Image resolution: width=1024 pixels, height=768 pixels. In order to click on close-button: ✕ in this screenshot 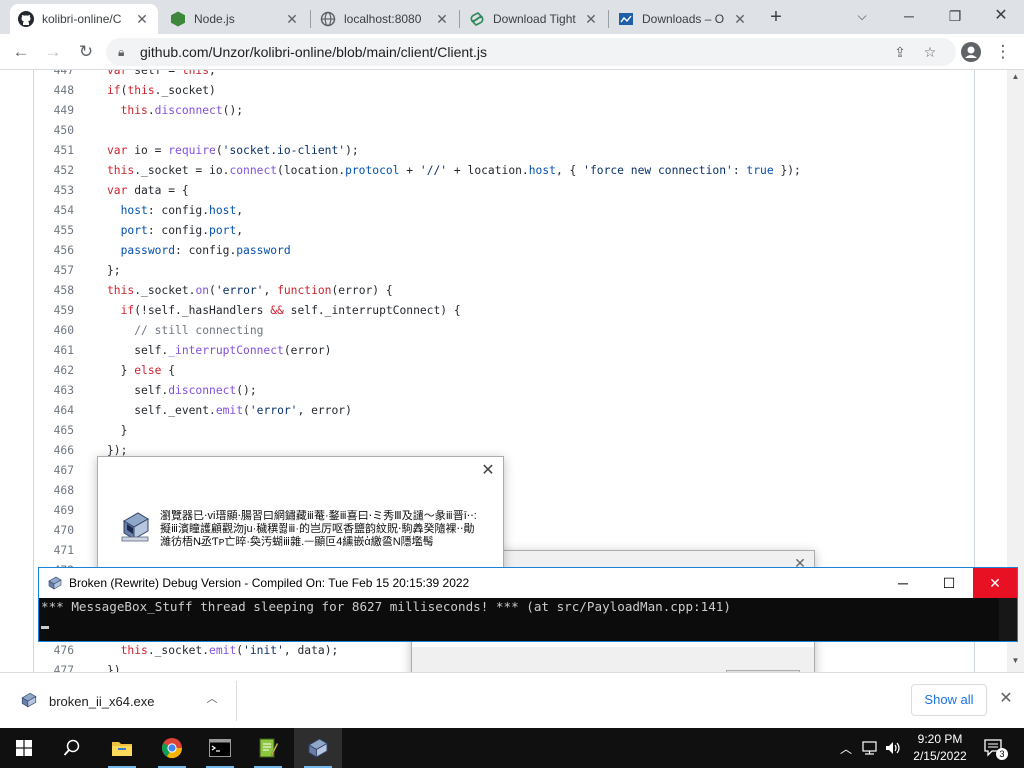, I will do `click(995, 583)`.